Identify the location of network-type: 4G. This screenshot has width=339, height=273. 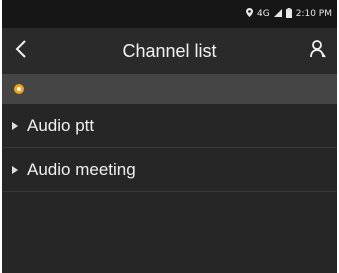
(263, 13).